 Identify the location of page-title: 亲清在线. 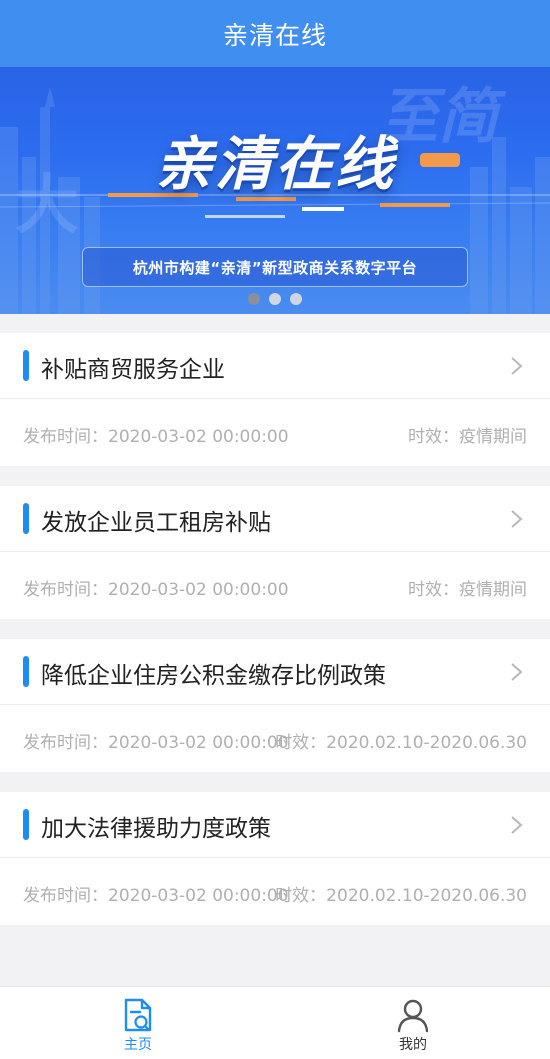
(274, 35).